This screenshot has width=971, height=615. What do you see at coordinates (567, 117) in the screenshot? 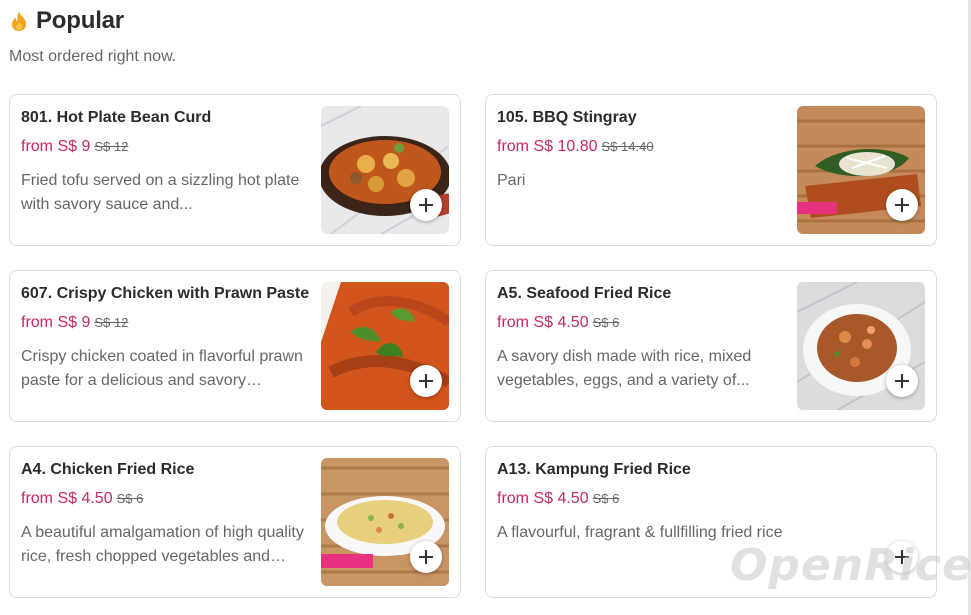
I see `menu-item-name: 105. BBQ Stingray` at bounding box center [567, 117].